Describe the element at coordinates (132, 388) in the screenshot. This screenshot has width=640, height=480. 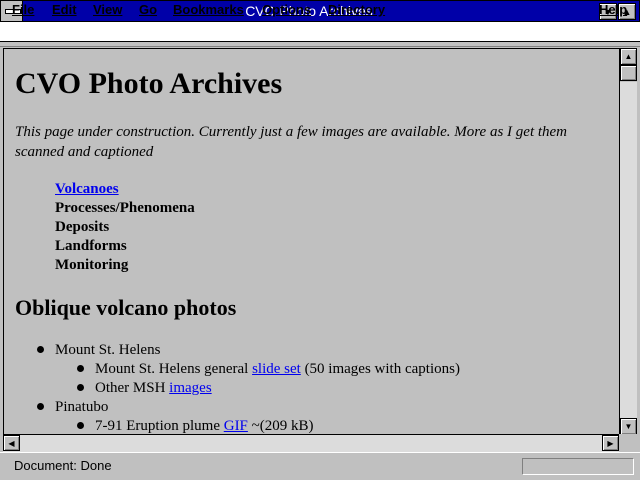
I see `list-item-text: Other MSH` at that location.